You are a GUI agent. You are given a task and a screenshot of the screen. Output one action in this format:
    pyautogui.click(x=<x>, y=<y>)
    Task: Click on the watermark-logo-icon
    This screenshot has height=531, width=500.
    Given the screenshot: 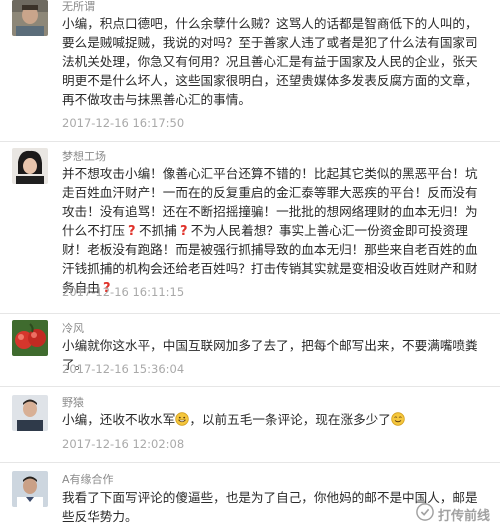 What is the action you would take?
    pyautogui.click(x=425, y=514)
    